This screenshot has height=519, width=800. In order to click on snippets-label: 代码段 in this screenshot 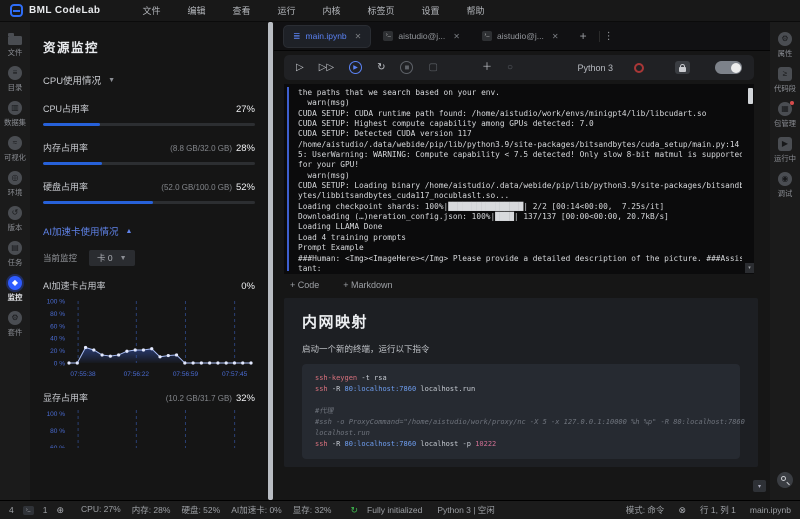, I will do `click(785, 88)`.